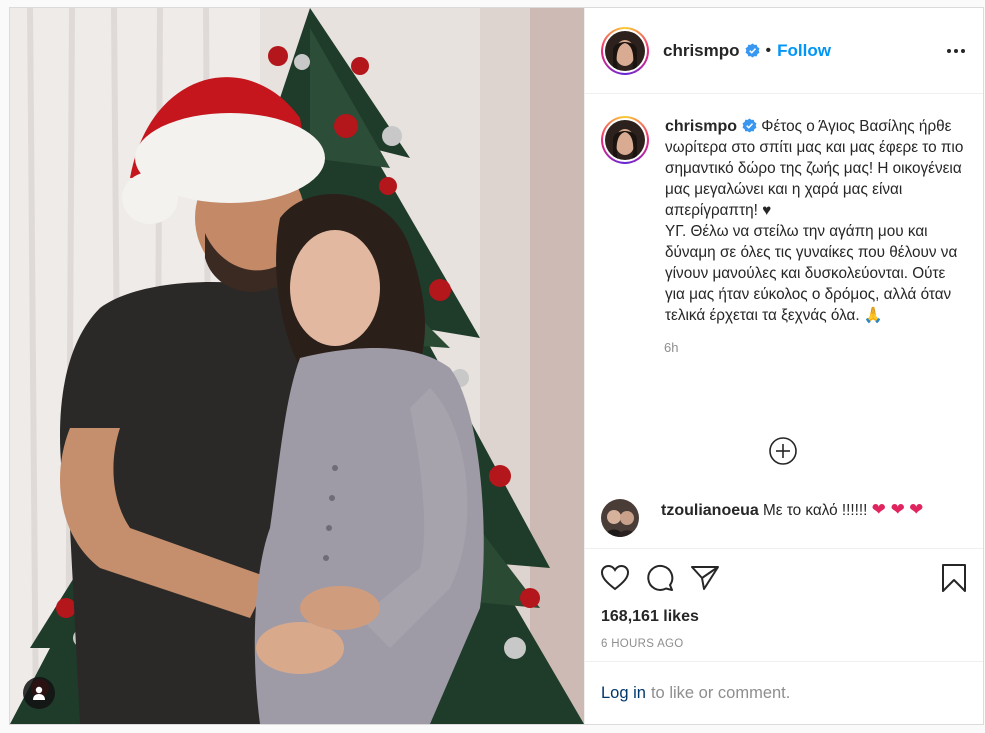 The image size is (985, 733). I want to click on caption-story-ring, so click(625, 140).